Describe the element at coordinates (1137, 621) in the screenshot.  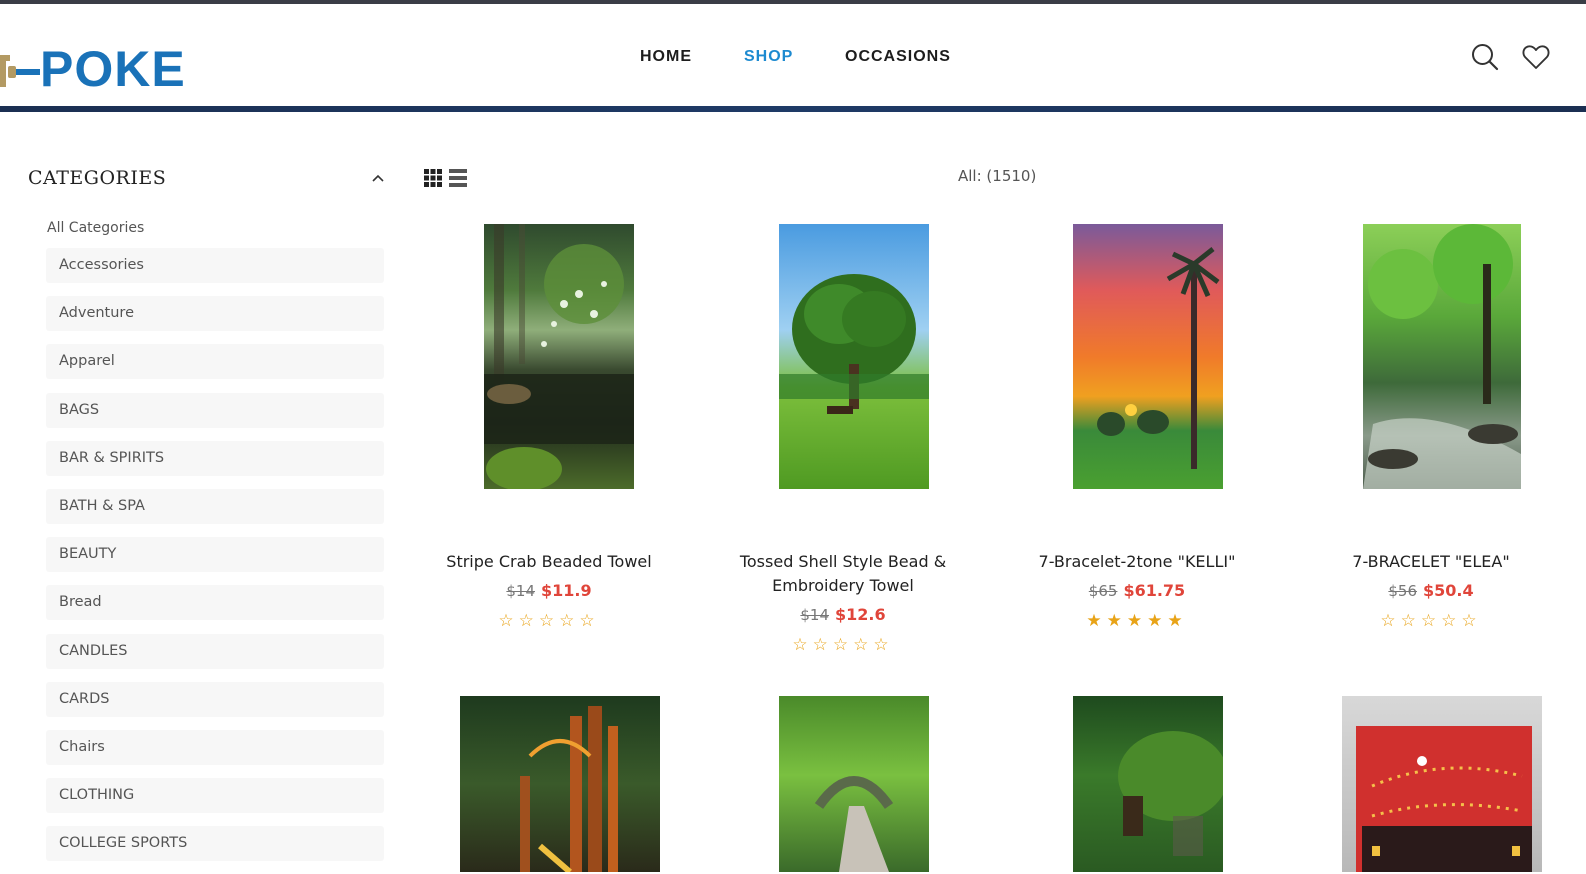
I see `rating-stars: ★★★★★` at that location.